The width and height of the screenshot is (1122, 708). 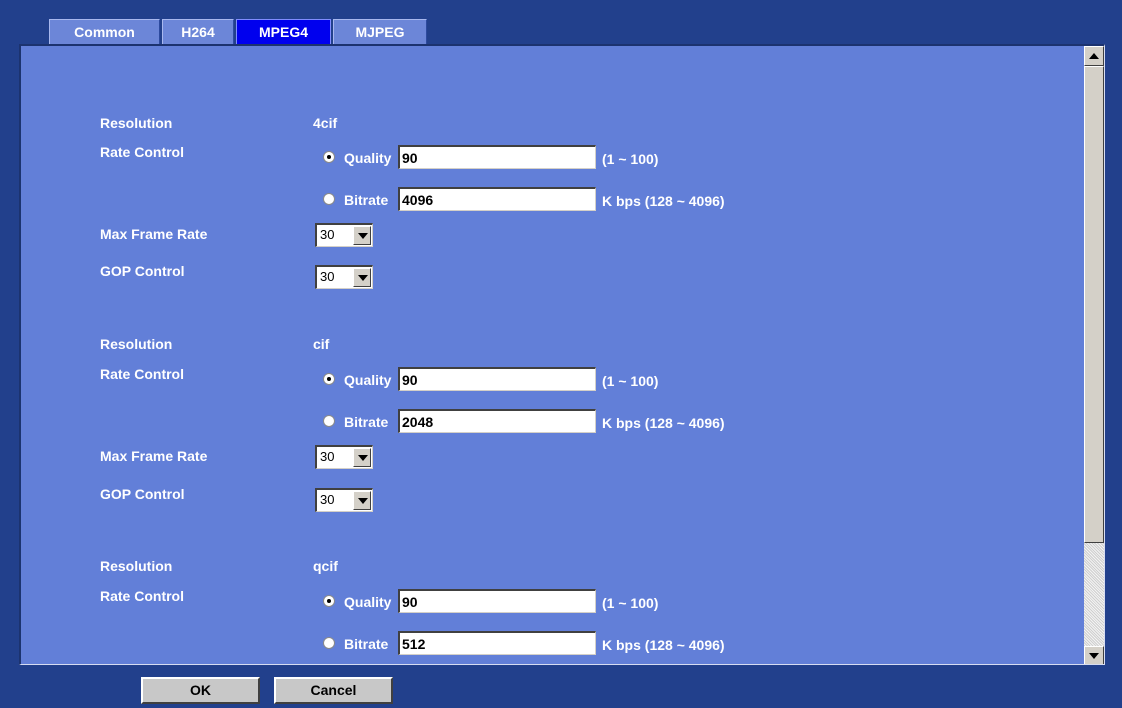 I want to click on resolution-value: cif, so click(x=321, y=344).